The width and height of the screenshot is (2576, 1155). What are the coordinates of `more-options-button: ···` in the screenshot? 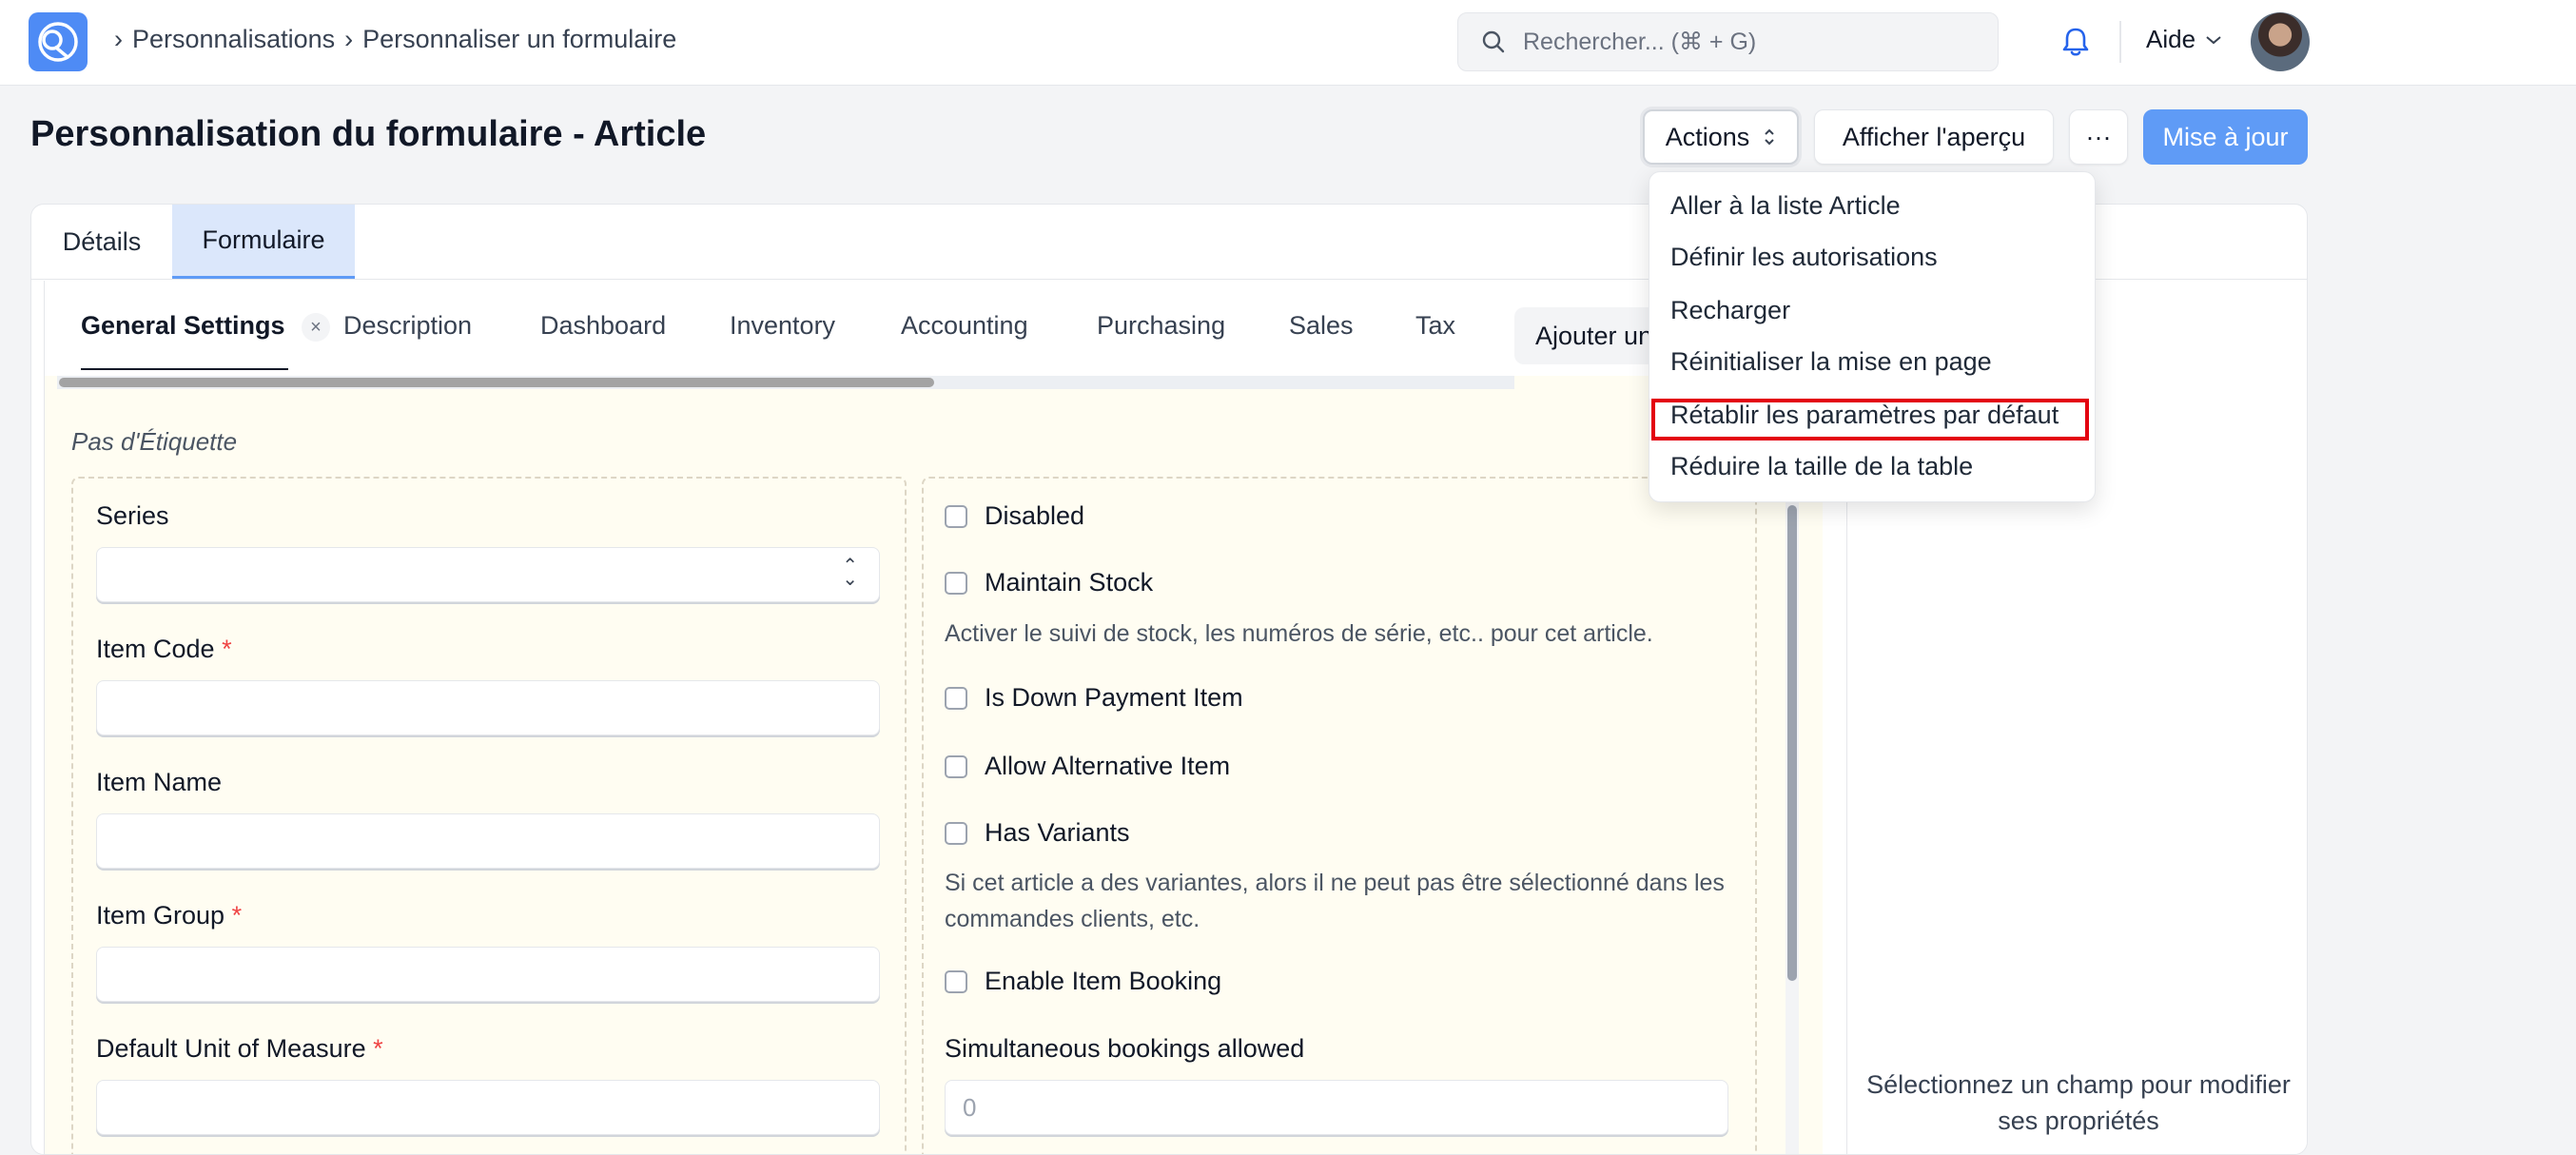 It's located at (2098, 137).